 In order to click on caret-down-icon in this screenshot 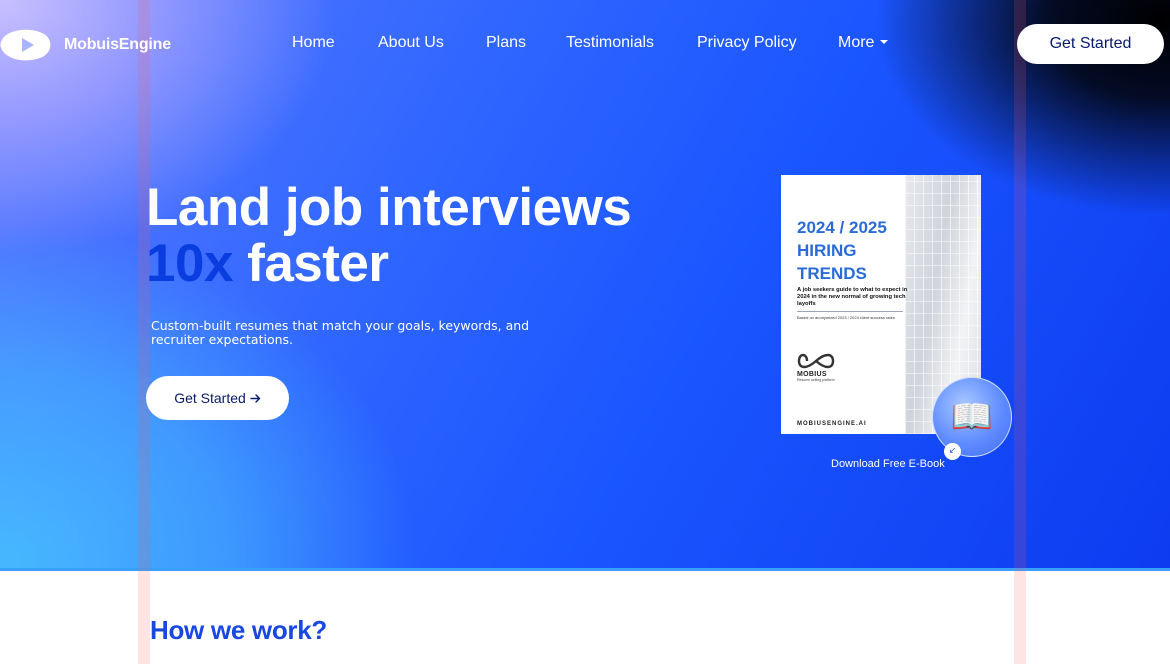, I will do `click(884, 41)`.